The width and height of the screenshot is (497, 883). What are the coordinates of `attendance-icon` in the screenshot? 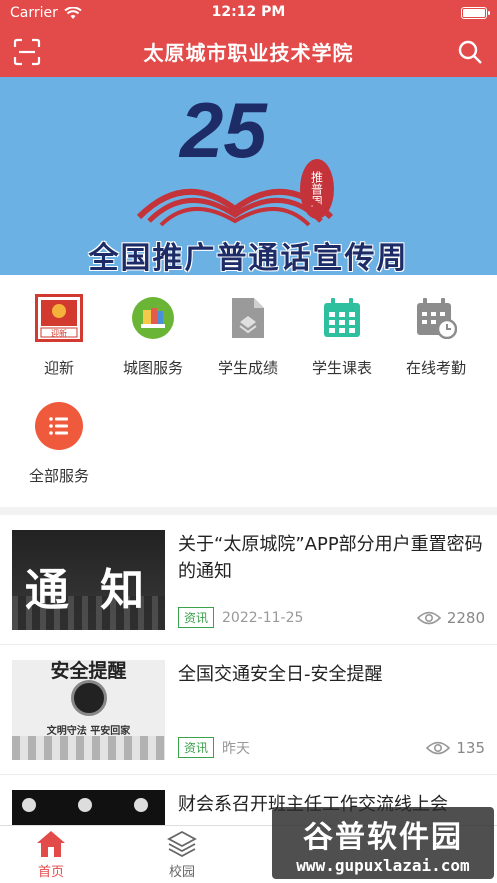 It's located at (436, 318).